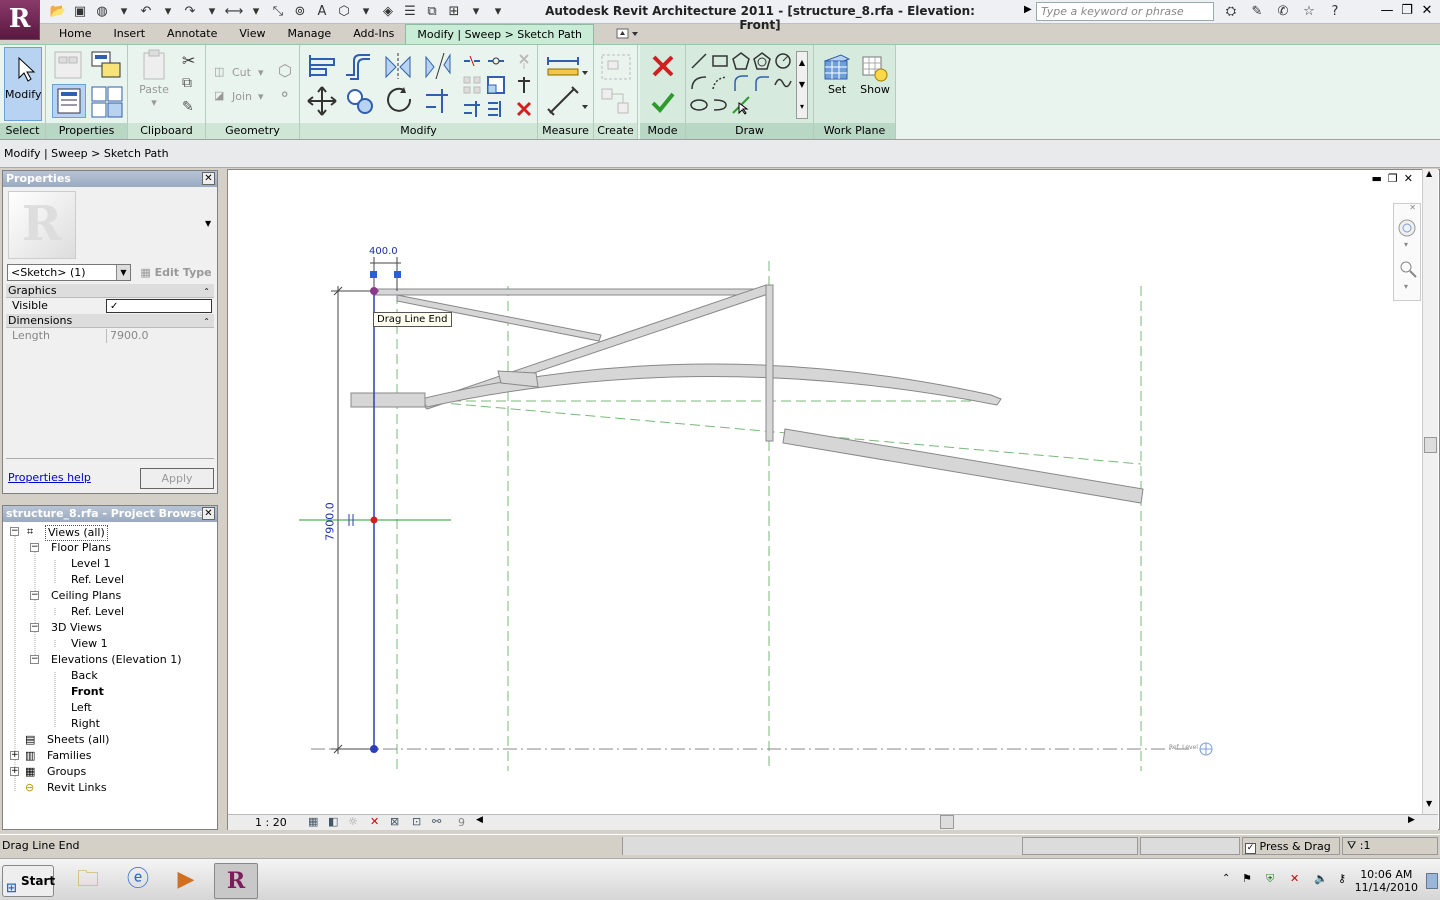 This screenshot has height=900, width=1440. Describe the element at coordinates (432, 12) in the screenshot. I see `close-hidden-icon: ⧉` at that location.